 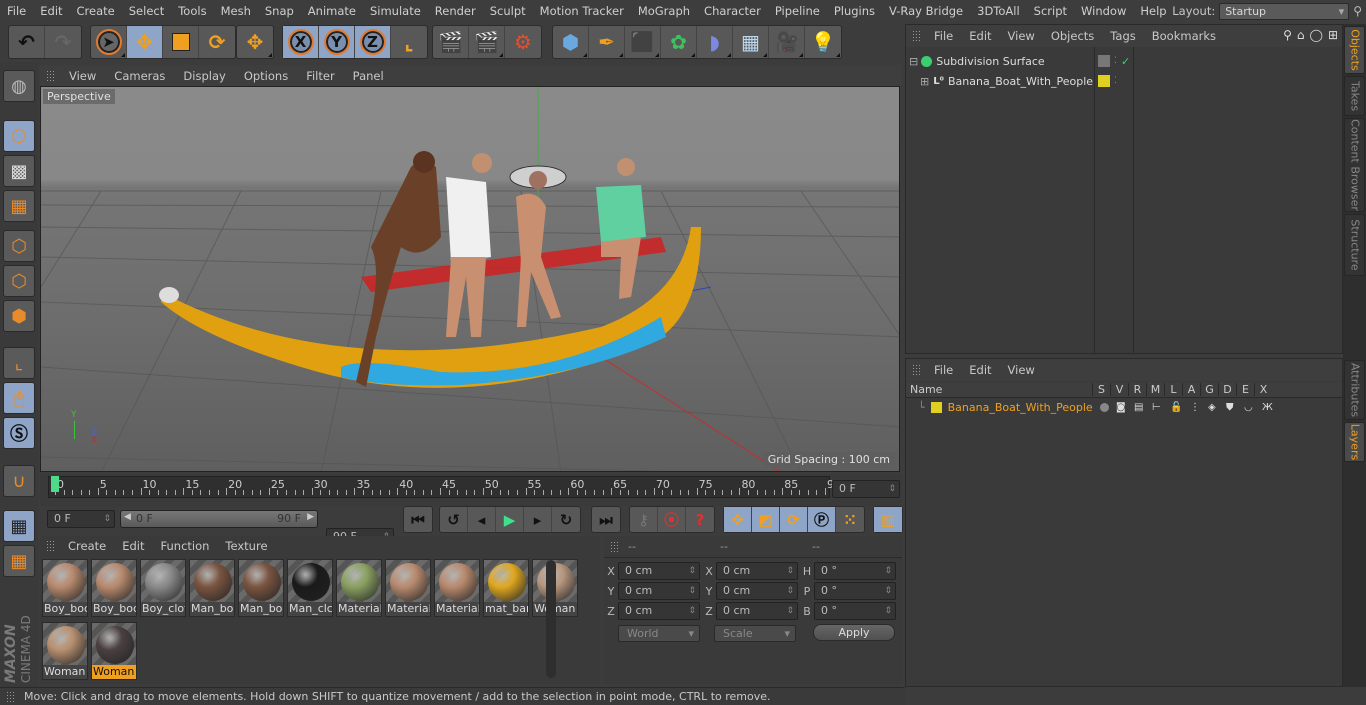 I want to click on object-name: Banana_Boat_With_People, so click(x=1020, y=81).